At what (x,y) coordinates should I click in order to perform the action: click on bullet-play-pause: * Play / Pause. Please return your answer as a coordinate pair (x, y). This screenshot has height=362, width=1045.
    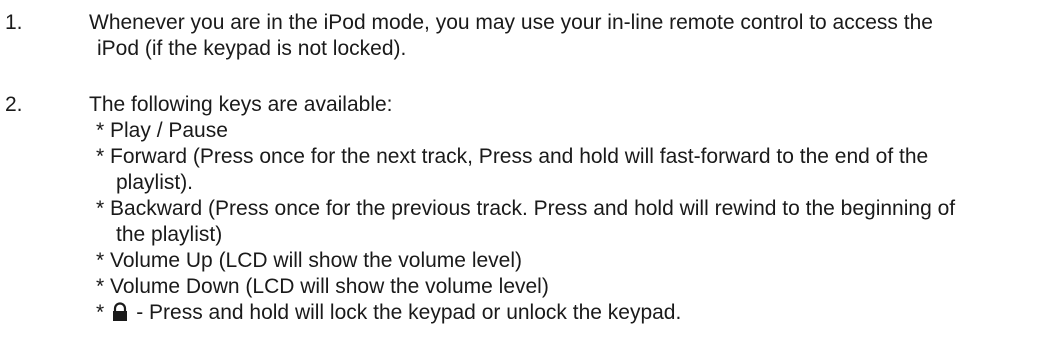
    Looking at the image, I should click on (162, 130).